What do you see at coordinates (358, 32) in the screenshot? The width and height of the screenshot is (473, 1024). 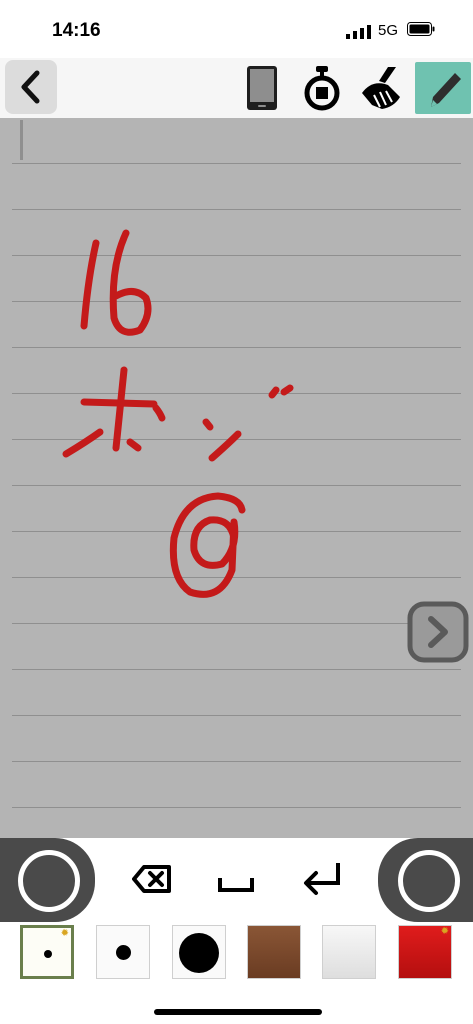 I see `signal-icon` at bounding box center [358, 32].